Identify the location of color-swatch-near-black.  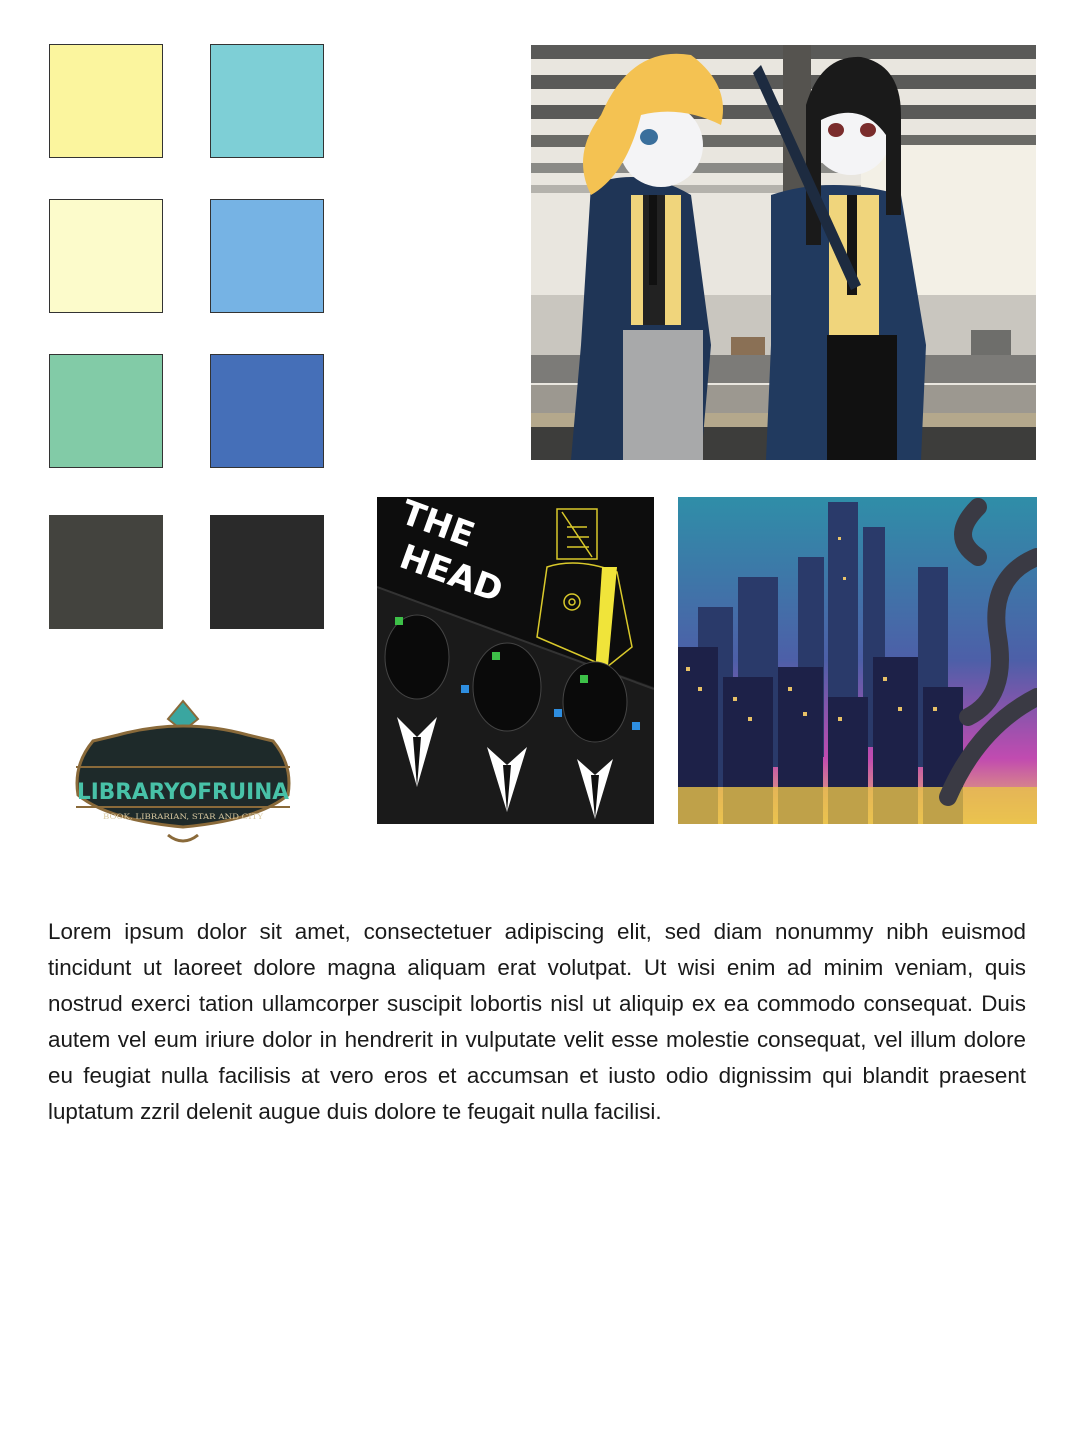
(267, 572).